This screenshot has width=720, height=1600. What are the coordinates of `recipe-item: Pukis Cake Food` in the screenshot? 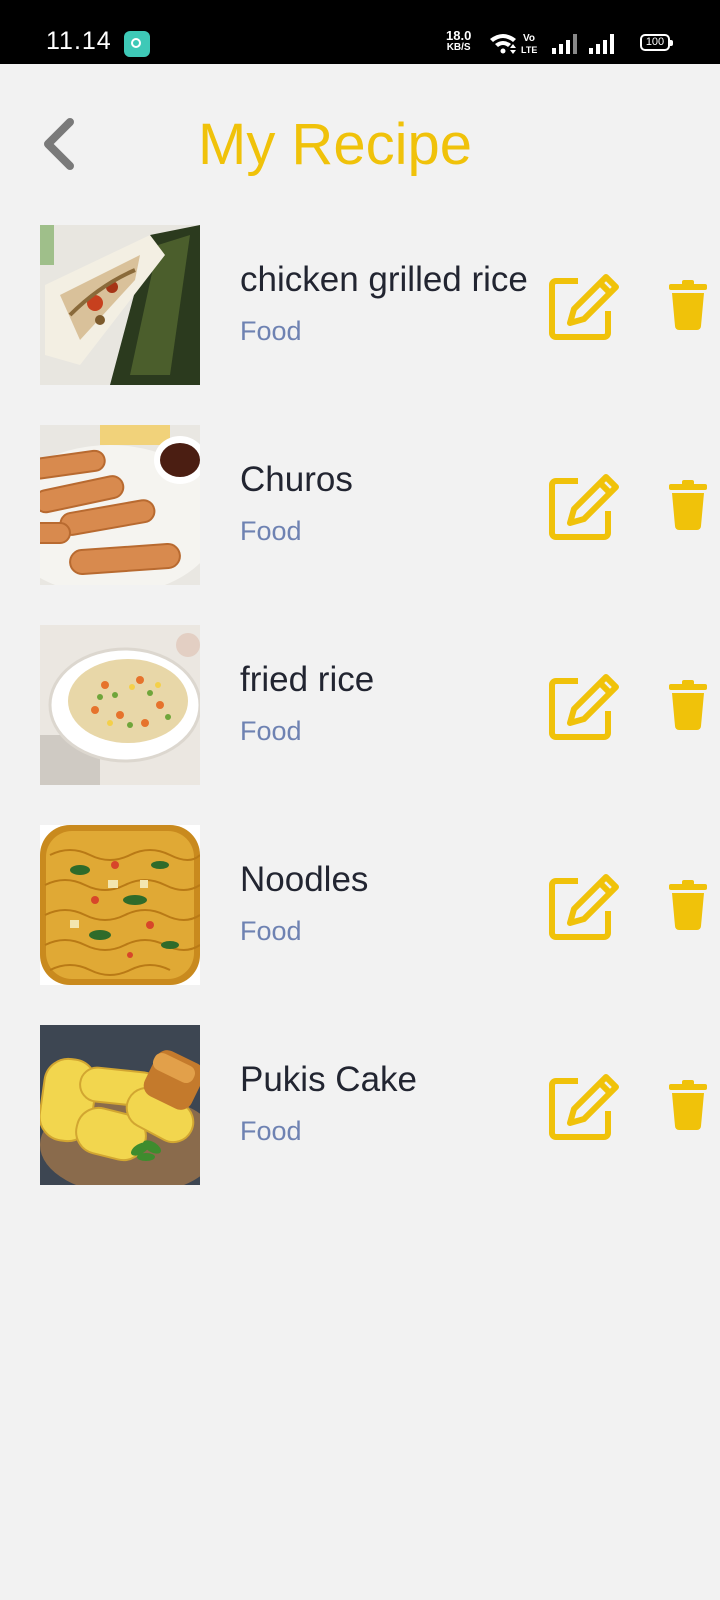 It's located at (360, 1105).